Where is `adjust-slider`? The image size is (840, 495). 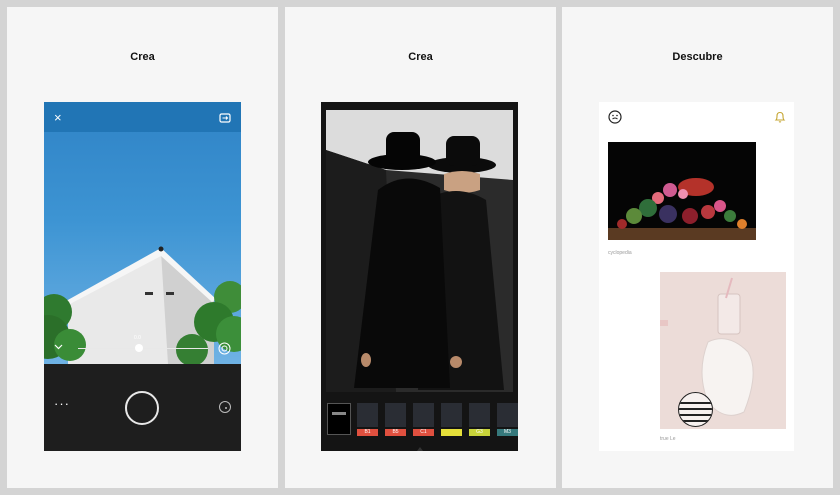
adjust-slider is located at coordinates (143, 348).